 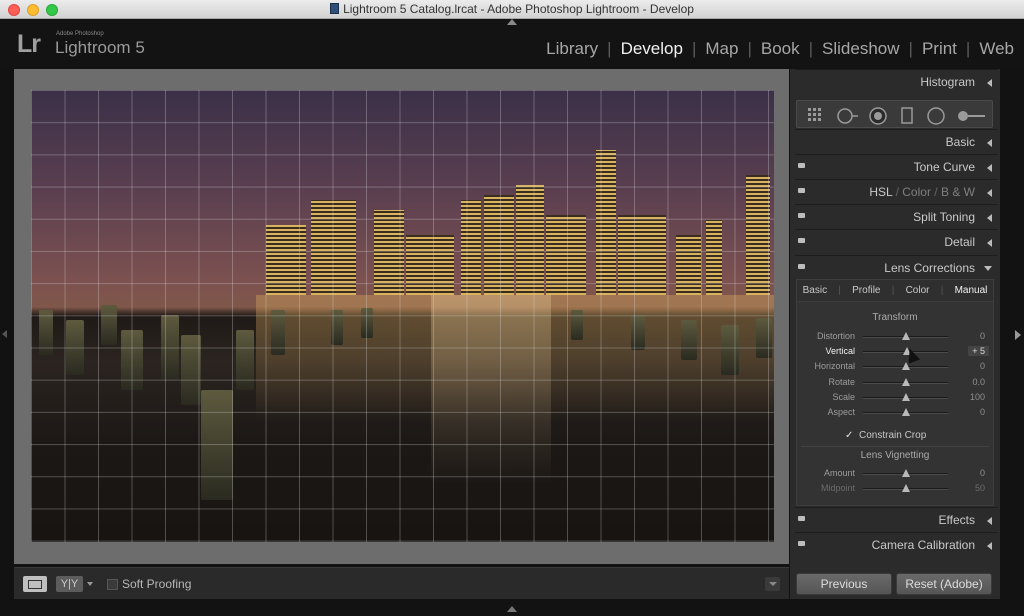 I want to click on module-book: Book, so click(x=780, y=49).